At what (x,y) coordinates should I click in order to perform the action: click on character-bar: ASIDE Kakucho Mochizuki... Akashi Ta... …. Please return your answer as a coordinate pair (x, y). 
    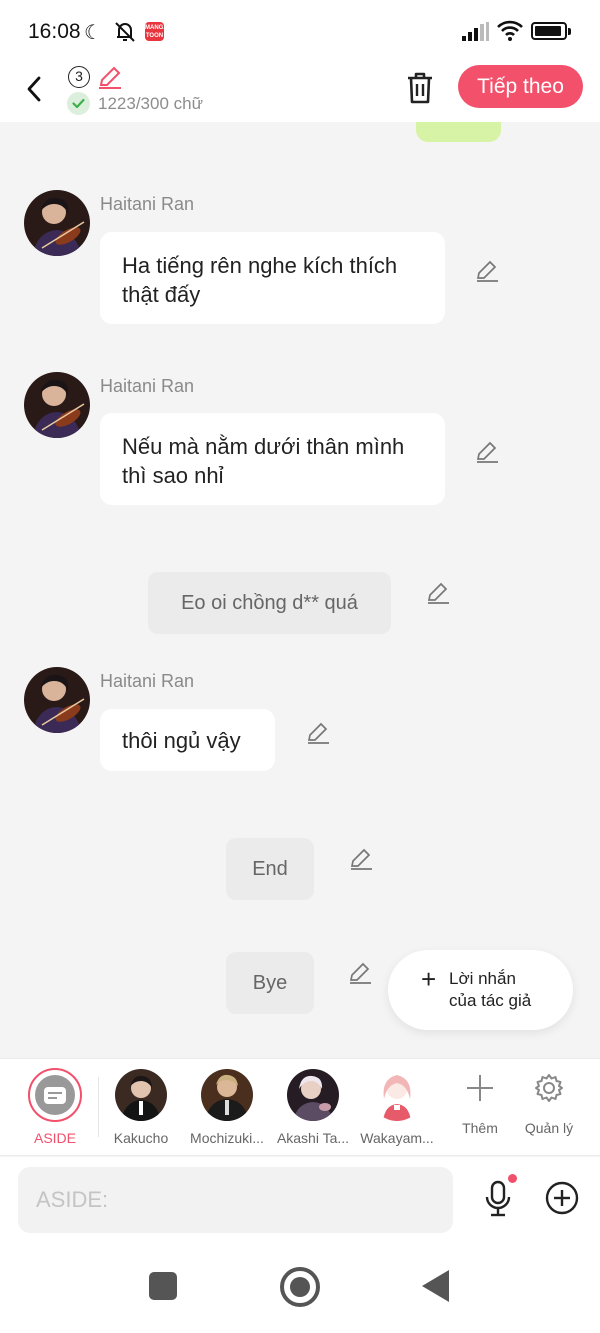
    Looking at the image, I should click on (300, 1107).